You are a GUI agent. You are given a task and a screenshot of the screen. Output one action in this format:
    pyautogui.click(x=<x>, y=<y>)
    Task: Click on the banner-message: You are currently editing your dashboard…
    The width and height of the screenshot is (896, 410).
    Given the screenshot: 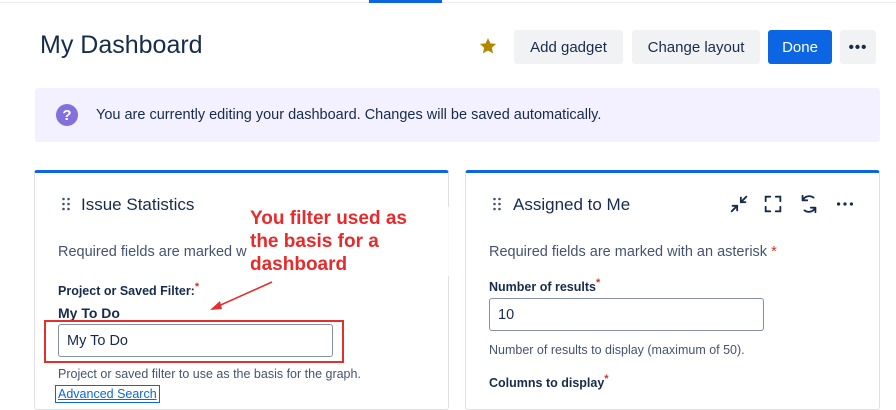 What is the action you would take?
    pyautogui.click(x=349, y=115)
    